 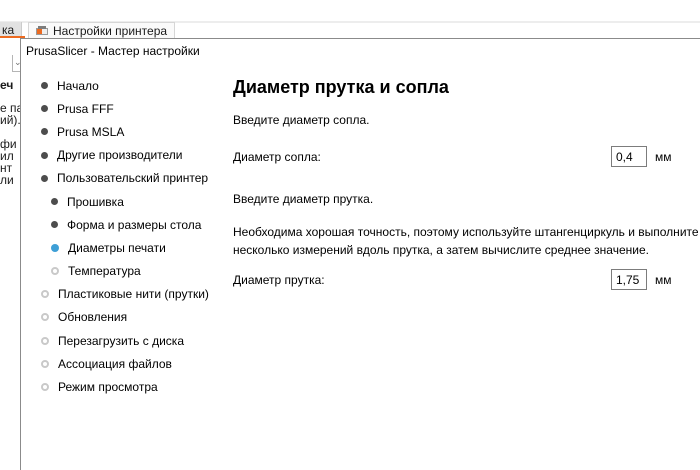 I want to click on background-text-fragment: ли, so click(x=7, y=180).